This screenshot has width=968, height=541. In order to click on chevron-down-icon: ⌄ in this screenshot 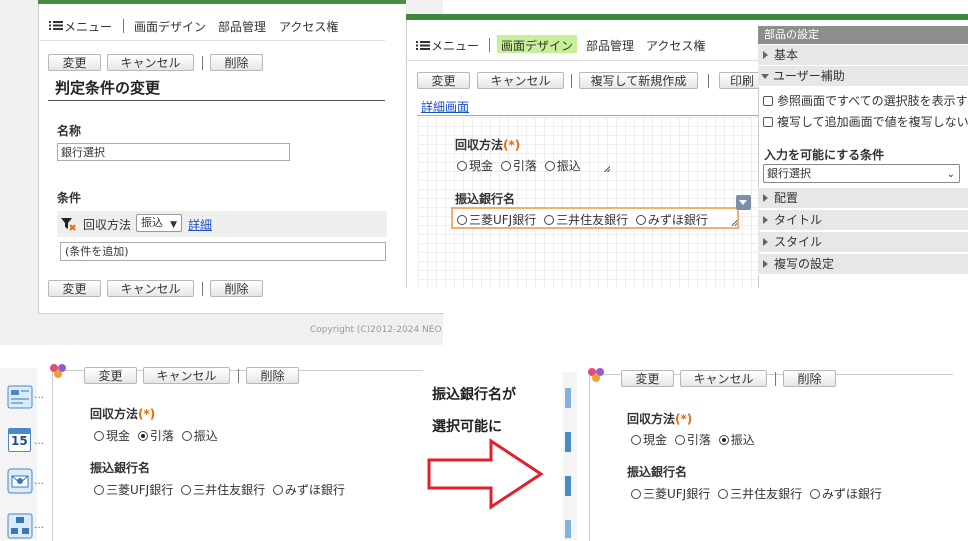, I will do `click(950, 174)`.